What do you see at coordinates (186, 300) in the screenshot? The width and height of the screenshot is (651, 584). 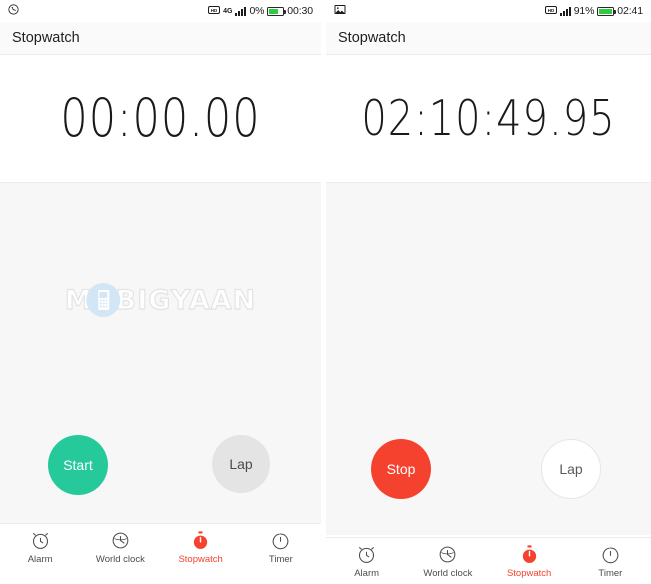 I see `watermark-text-right: BIGYAAN` at bounding box center [186, 300].